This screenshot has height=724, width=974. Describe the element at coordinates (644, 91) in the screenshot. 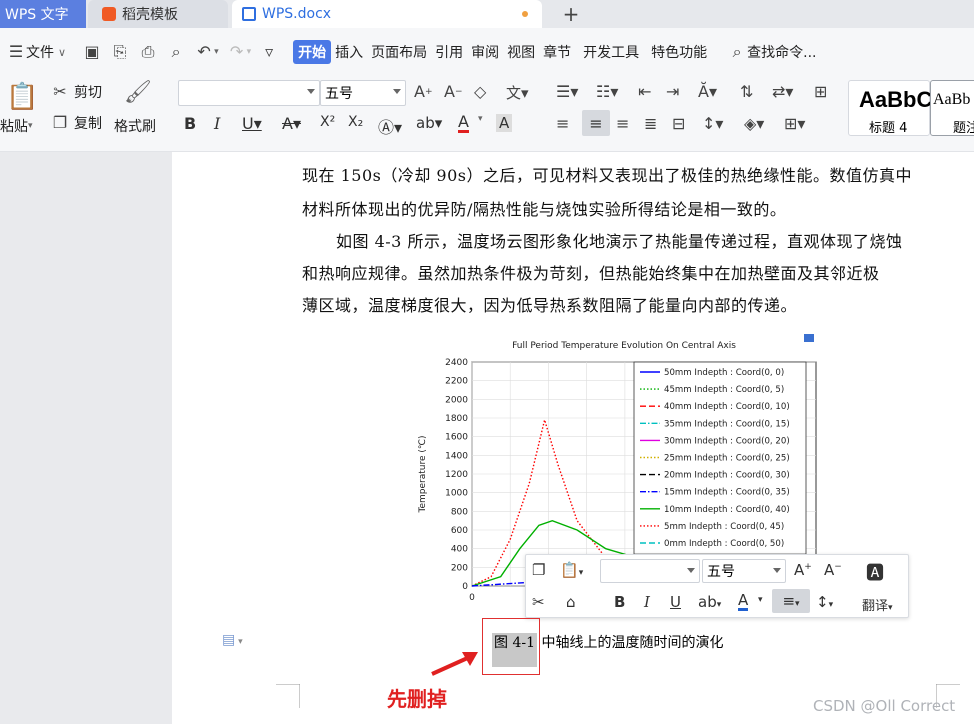

I see `decrease-indent-icon: ⇤` at that location.